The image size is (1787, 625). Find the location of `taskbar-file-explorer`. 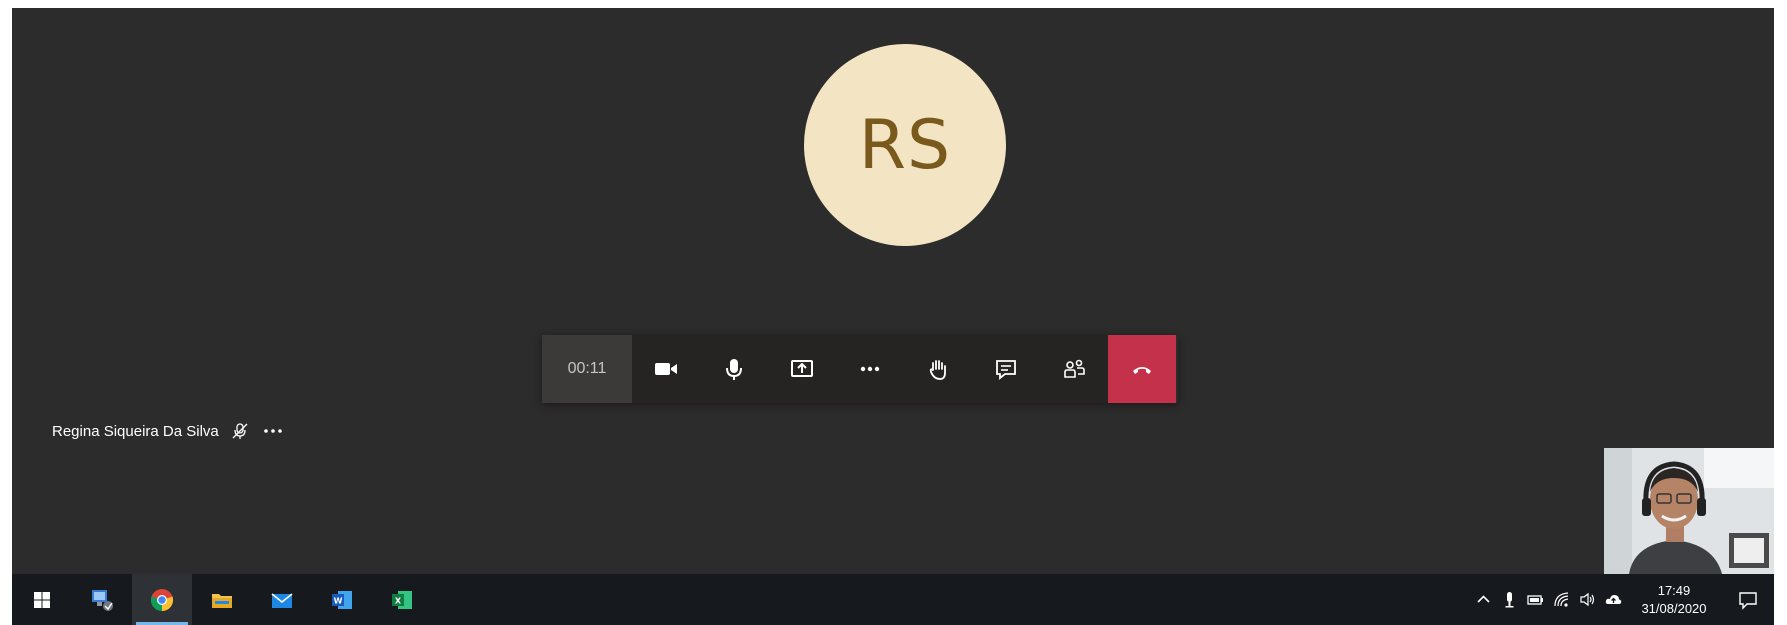

taskbar-file-explorer is located at coordinates (222, 599).